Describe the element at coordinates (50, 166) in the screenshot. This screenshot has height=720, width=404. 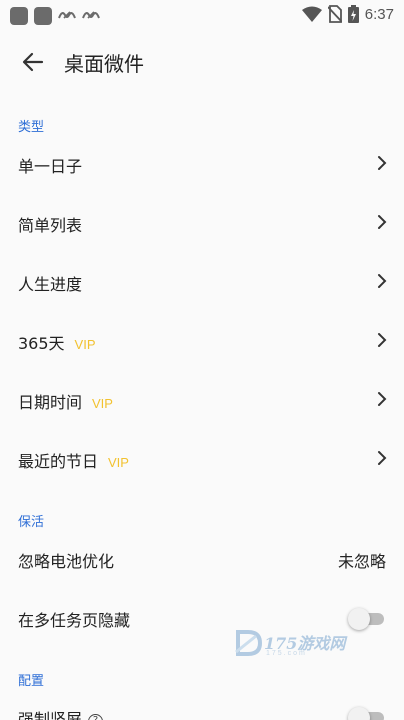
I see `widget-item-label: 单一日子` at that location.